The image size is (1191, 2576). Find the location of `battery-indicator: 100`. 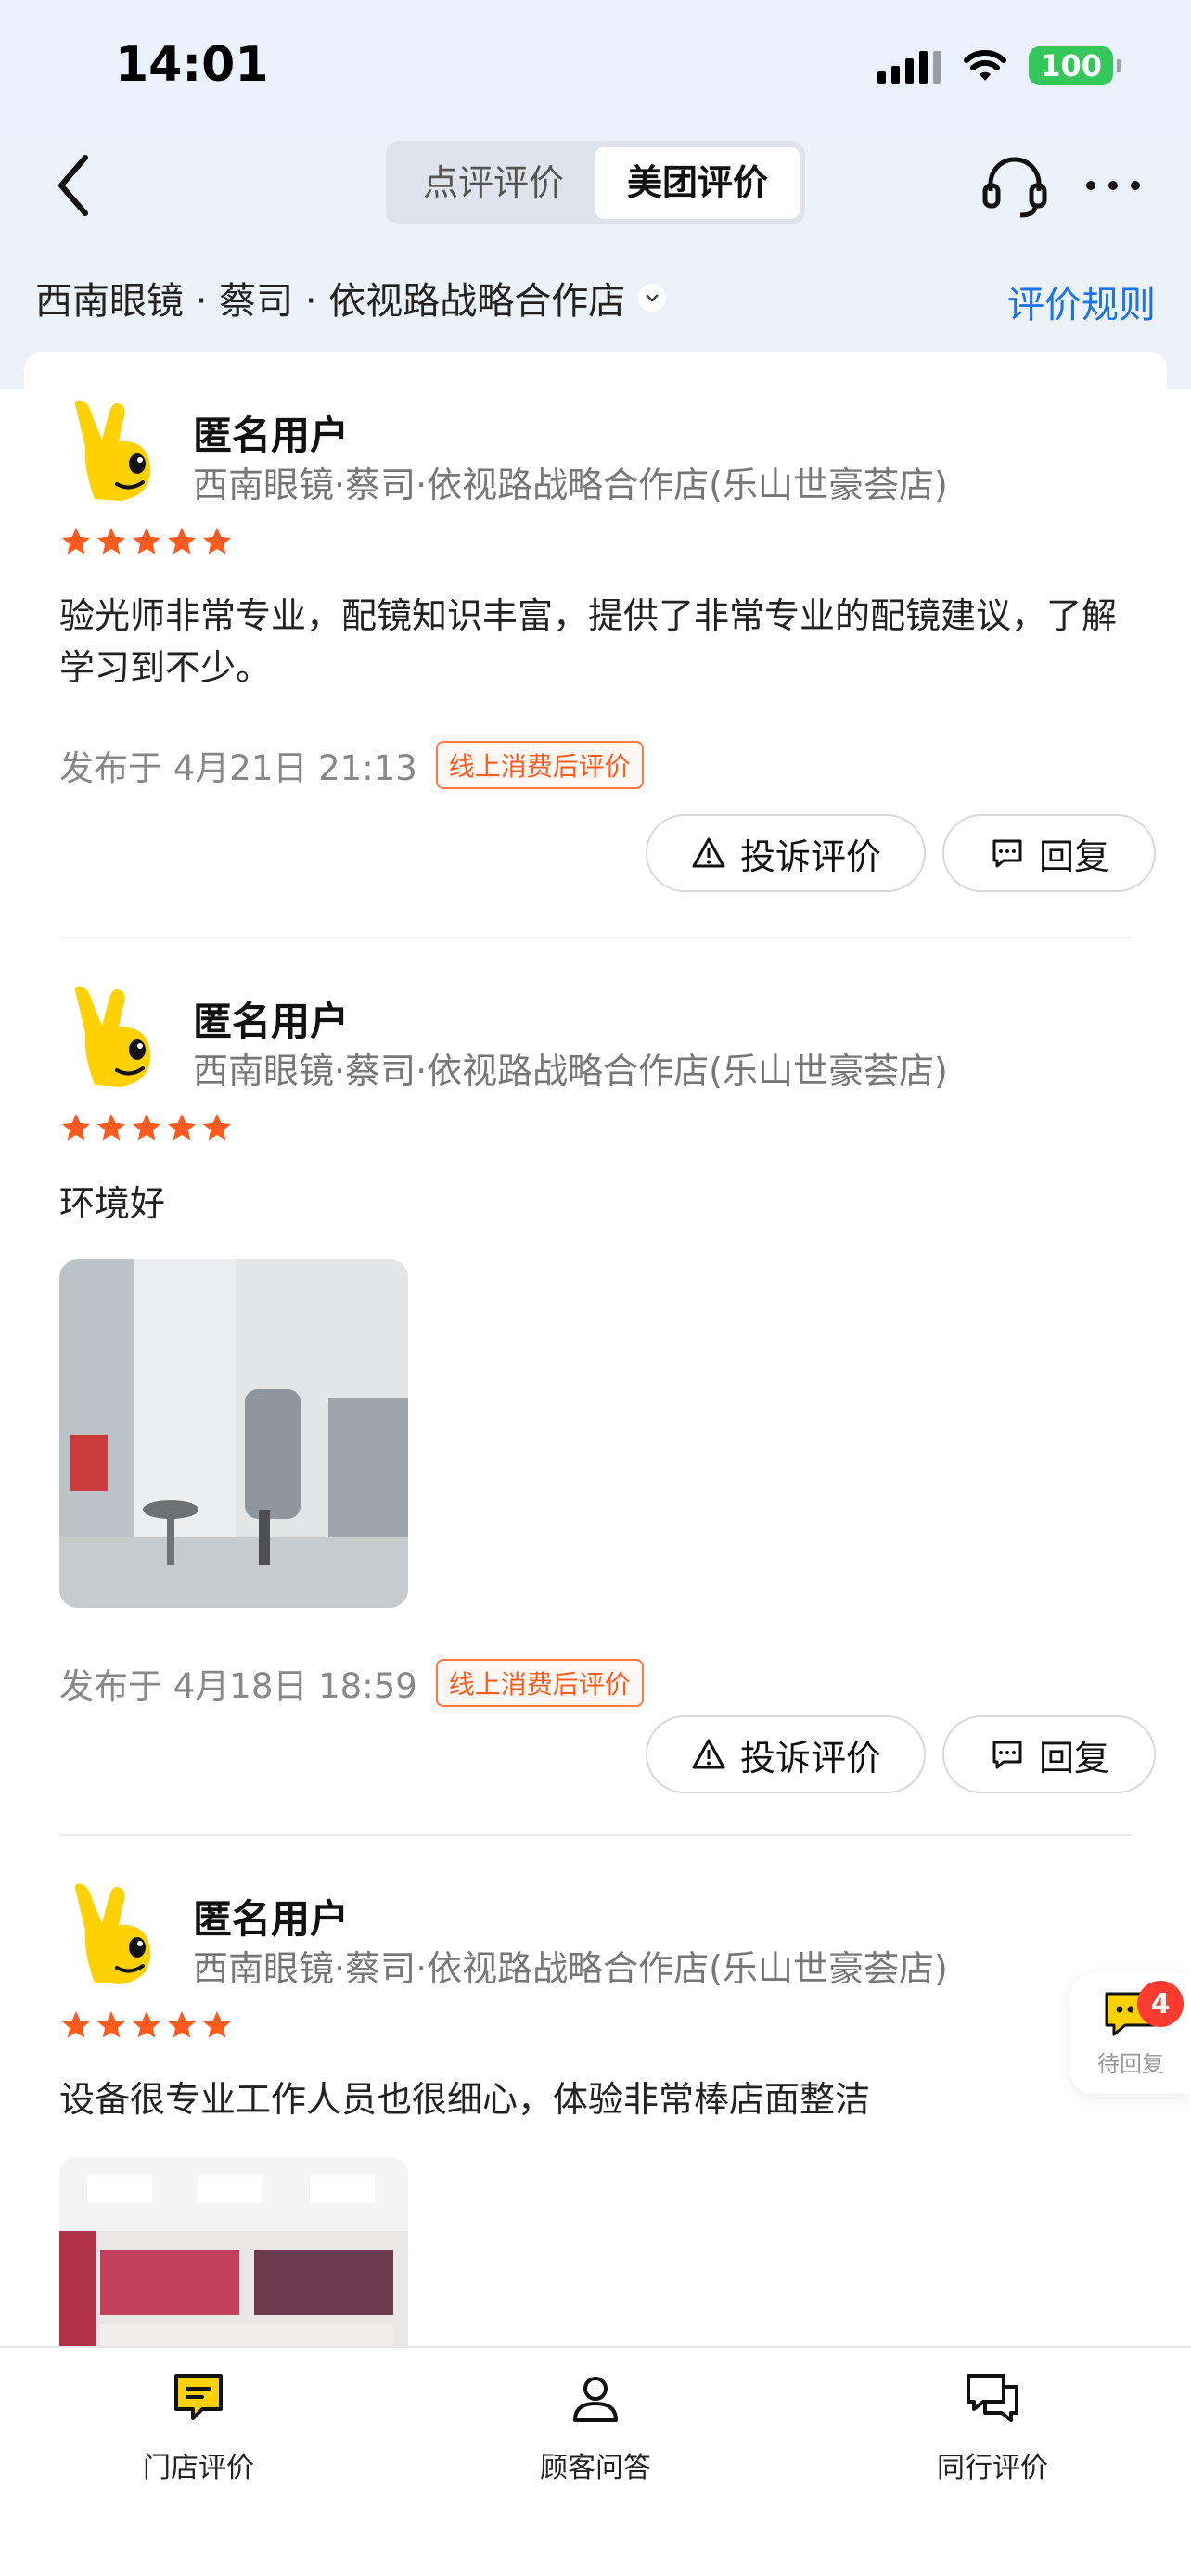

battery-indicator: 100 is located at coordinates (1075, 66).